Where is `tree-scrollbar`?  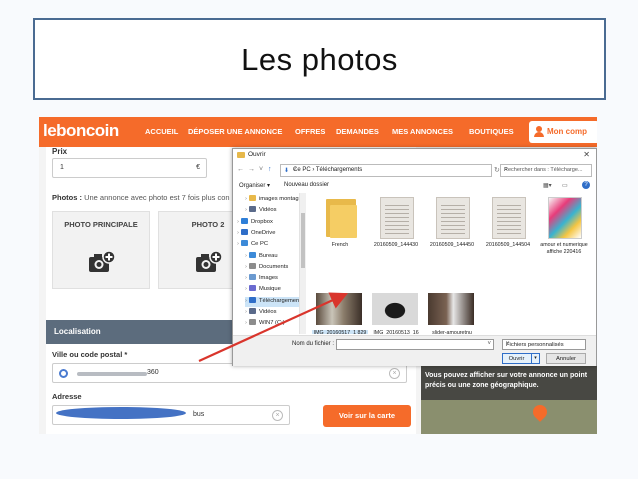 tree-scrollbar is located at coordinates (303, 263).